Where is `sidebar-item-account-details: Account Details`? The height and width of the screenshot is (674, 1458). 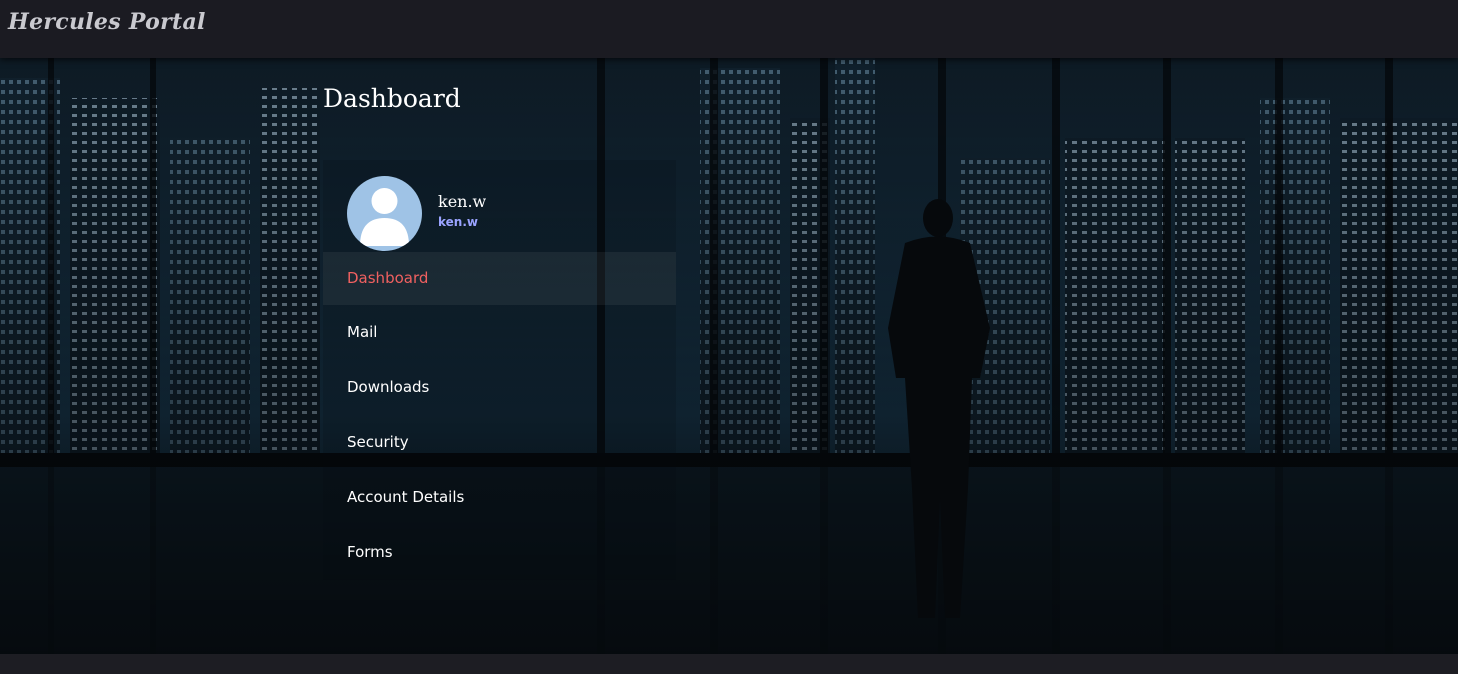 sidebar-item-account-details: Account Details is located at coordinates (499, 497).